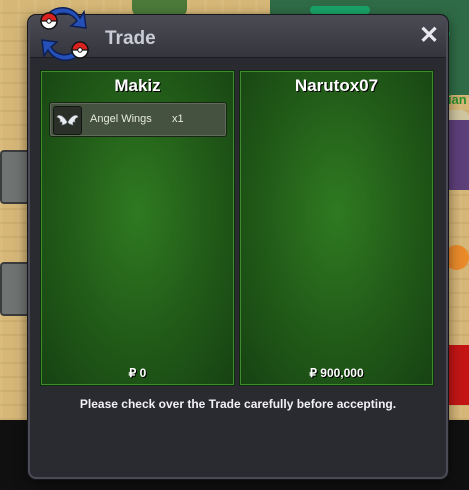 This screenshot has width=469, height=490. Describe the element at coordinates (178, 119) in the screenshot. I see `item-quantity: x1` at that location.